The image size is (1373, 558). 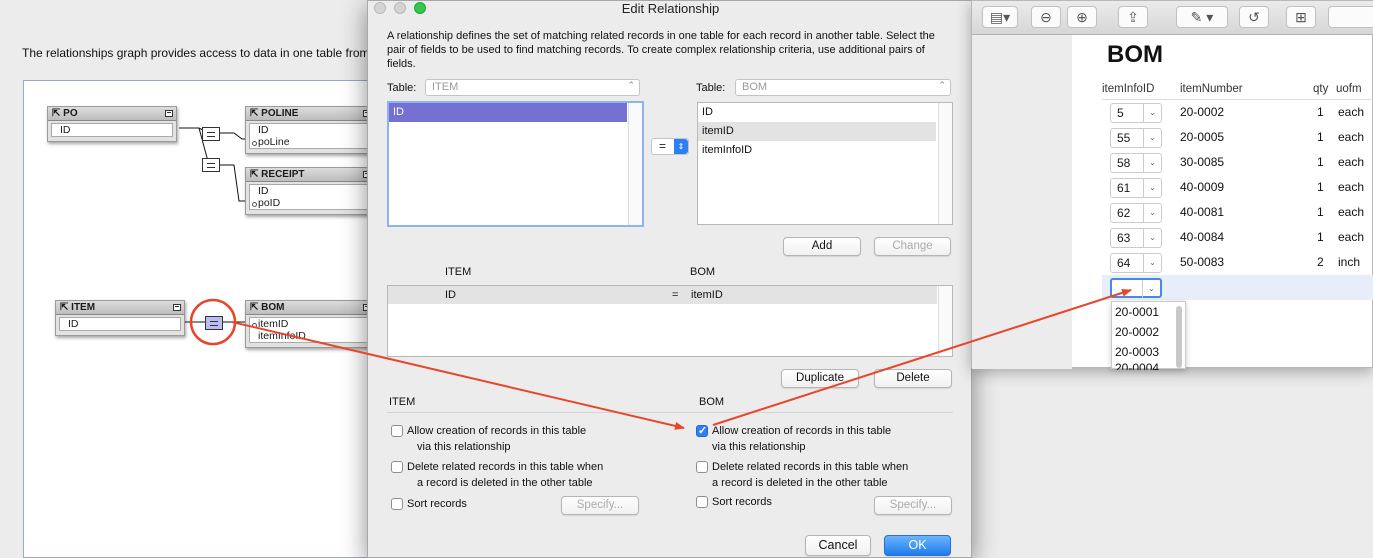 What do you see at coordinates (825, 163) in the screenshot?
I see `right-field-list: ID itemID itemInfoID` at bounding box center [825, 163].